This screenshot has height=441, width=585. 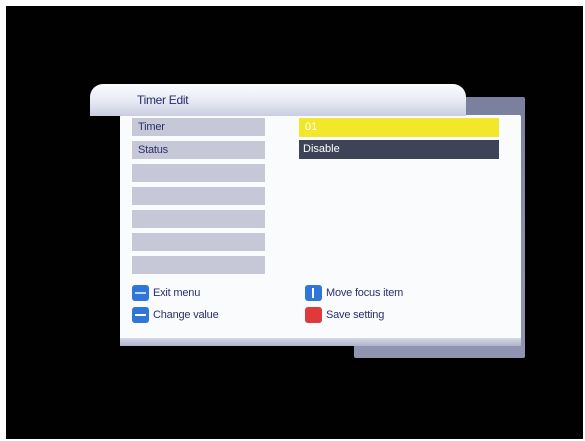 I want to click on left-right-key-icon, so click(x=140, y=315).